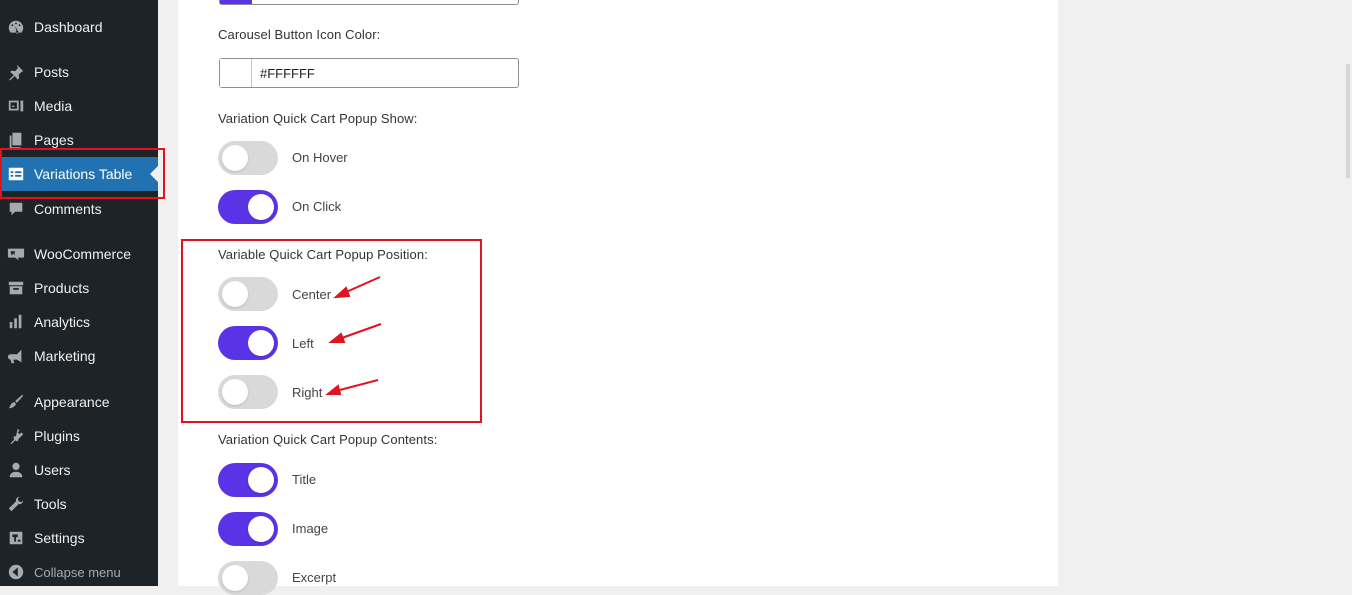  What do you see at coordinates (287, 73) in the screenshot?
I see `icon-color-input: #FFFFFF` at bounding box center [287, 73].